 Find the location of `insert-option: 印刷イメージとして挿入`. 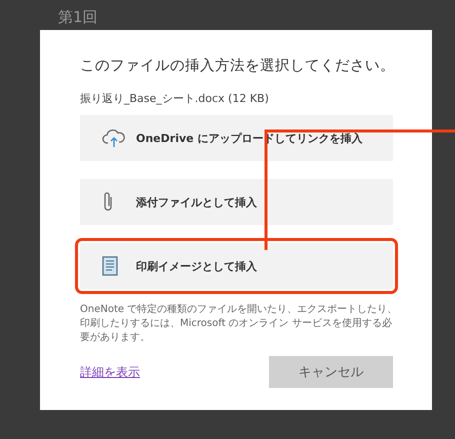

insert-option: 印刷イメージとして挿入 is located at coordinates (236, 266).